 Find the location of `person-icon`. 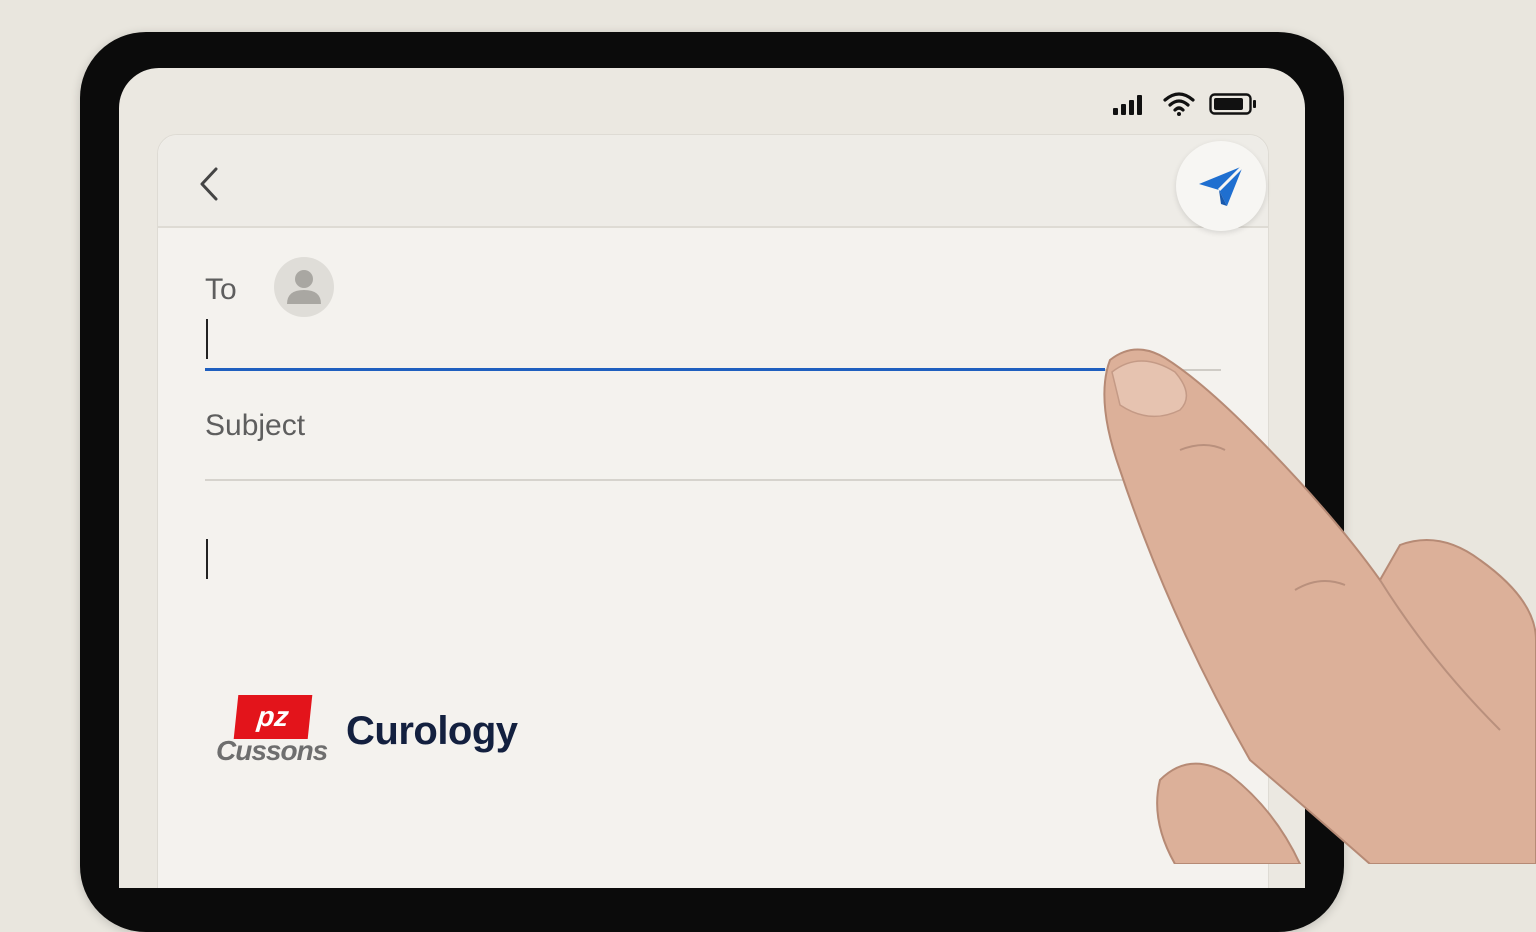

person-icon is located at coordinates (304, 287).